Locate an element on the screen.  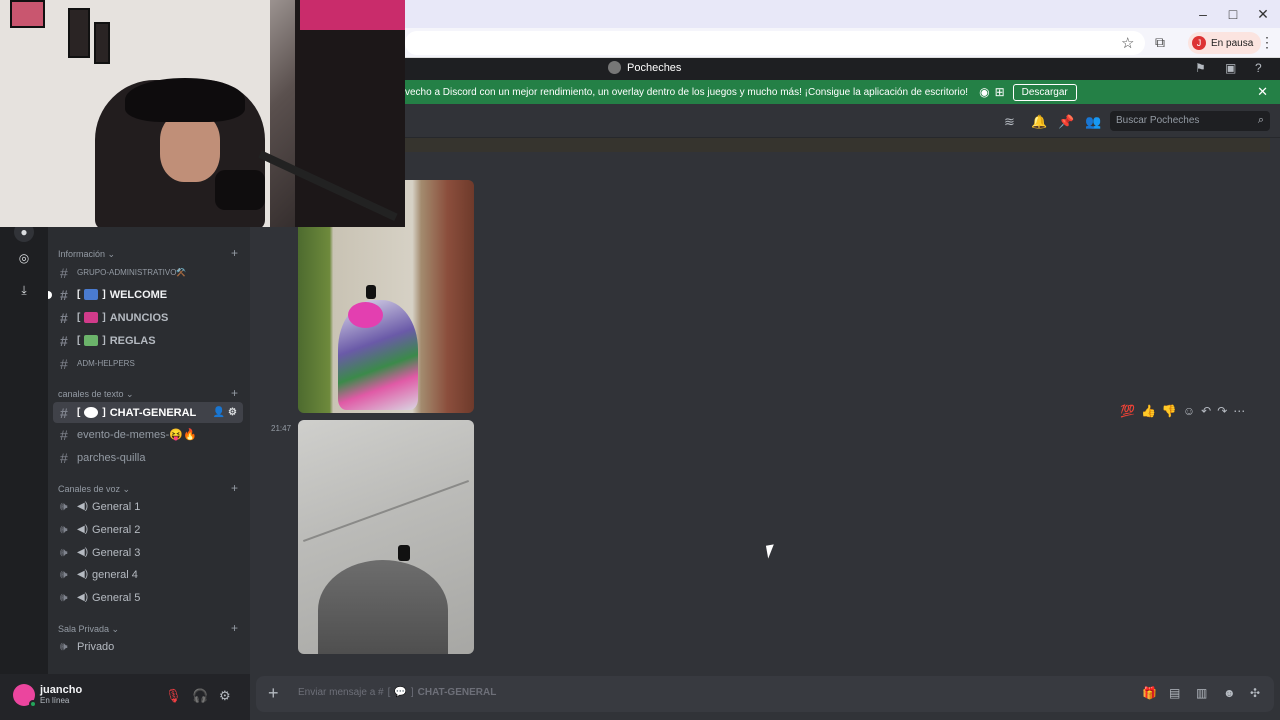
search-icon: ⌕ is located at coordinates (1260, 120).